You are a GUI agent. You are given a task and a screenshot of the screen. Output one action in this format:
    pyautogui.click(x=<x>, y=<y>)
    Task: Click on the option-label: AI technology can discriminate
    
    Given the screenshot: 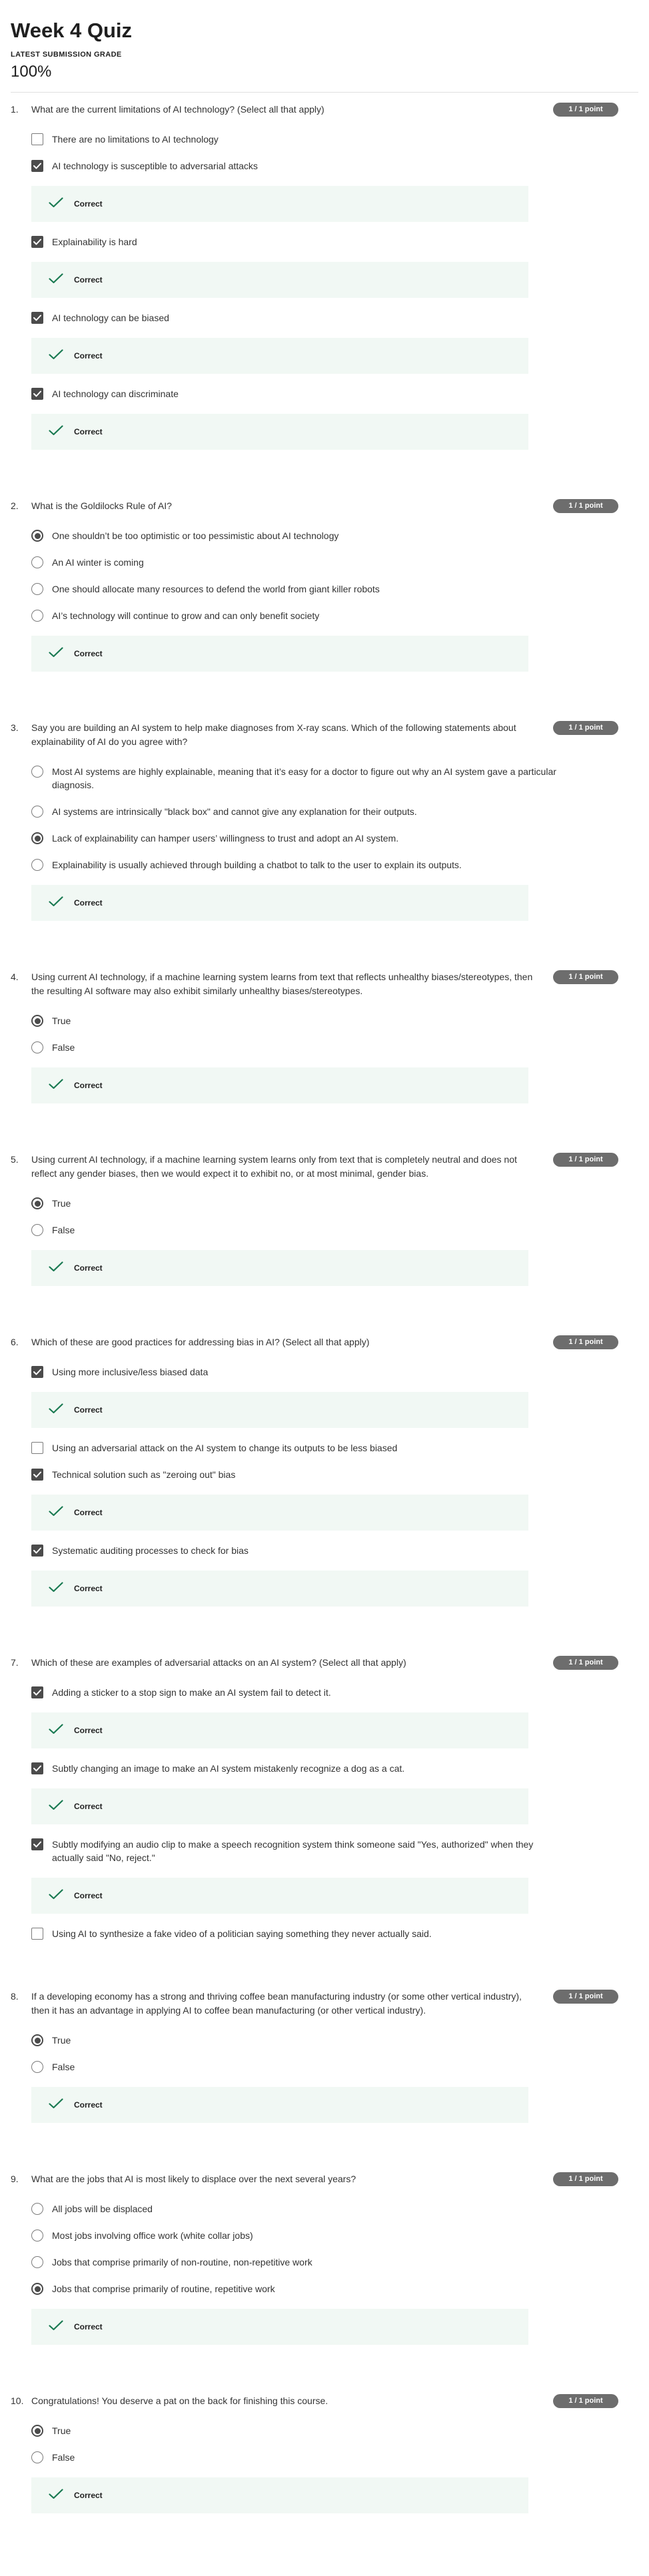 What is the action you would take?
    pyautogui.click(x=115, y=394)
    